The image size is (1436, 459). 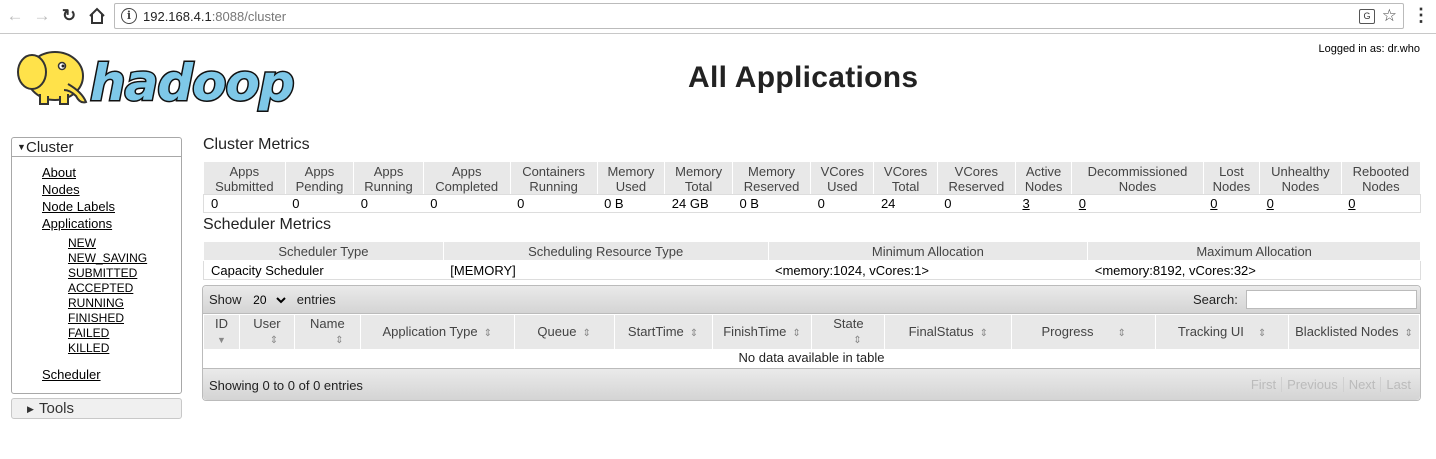 I want to click on metric-header: Memory Total, so click(x=698, y=178).